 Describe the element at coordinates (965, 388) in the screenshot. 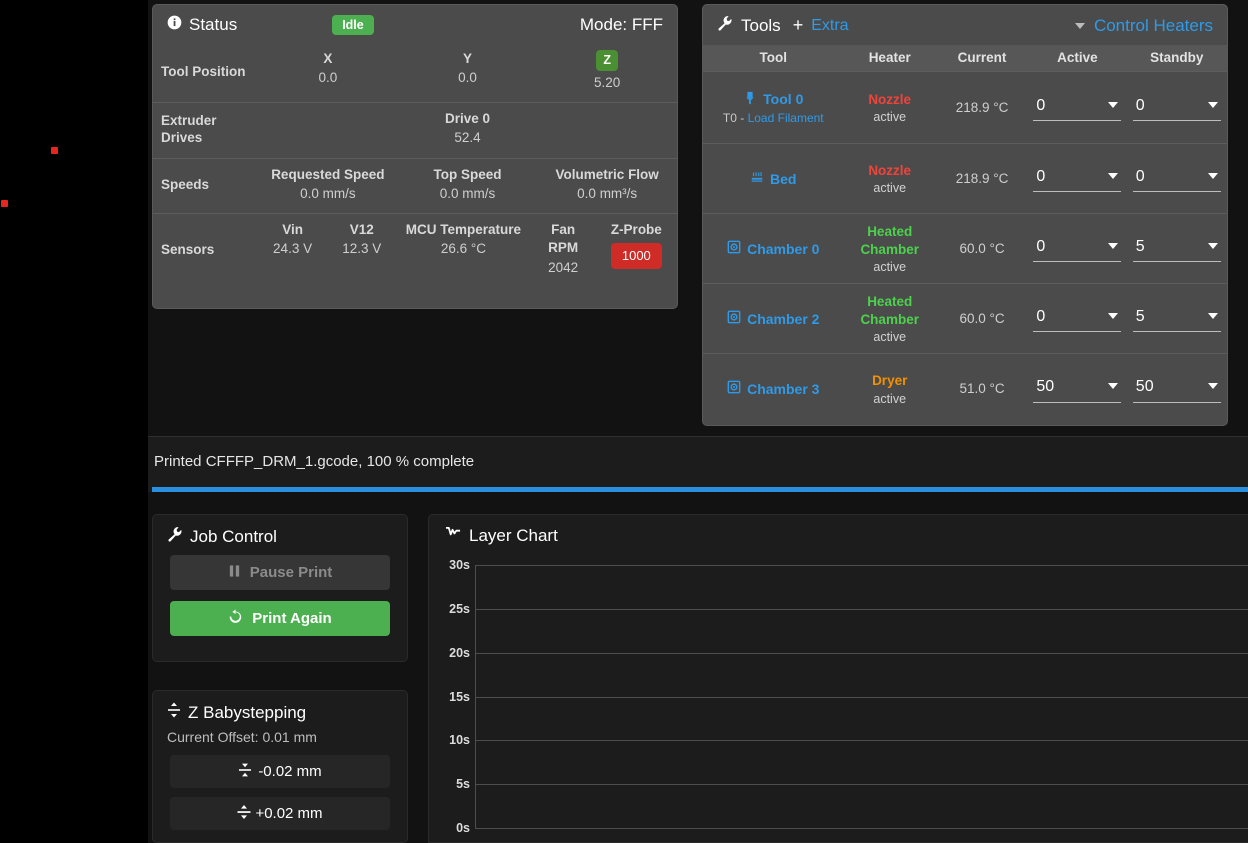

I see `table-row: Chamber 3 Dryer active 51.0 °C 50 50` at that location.